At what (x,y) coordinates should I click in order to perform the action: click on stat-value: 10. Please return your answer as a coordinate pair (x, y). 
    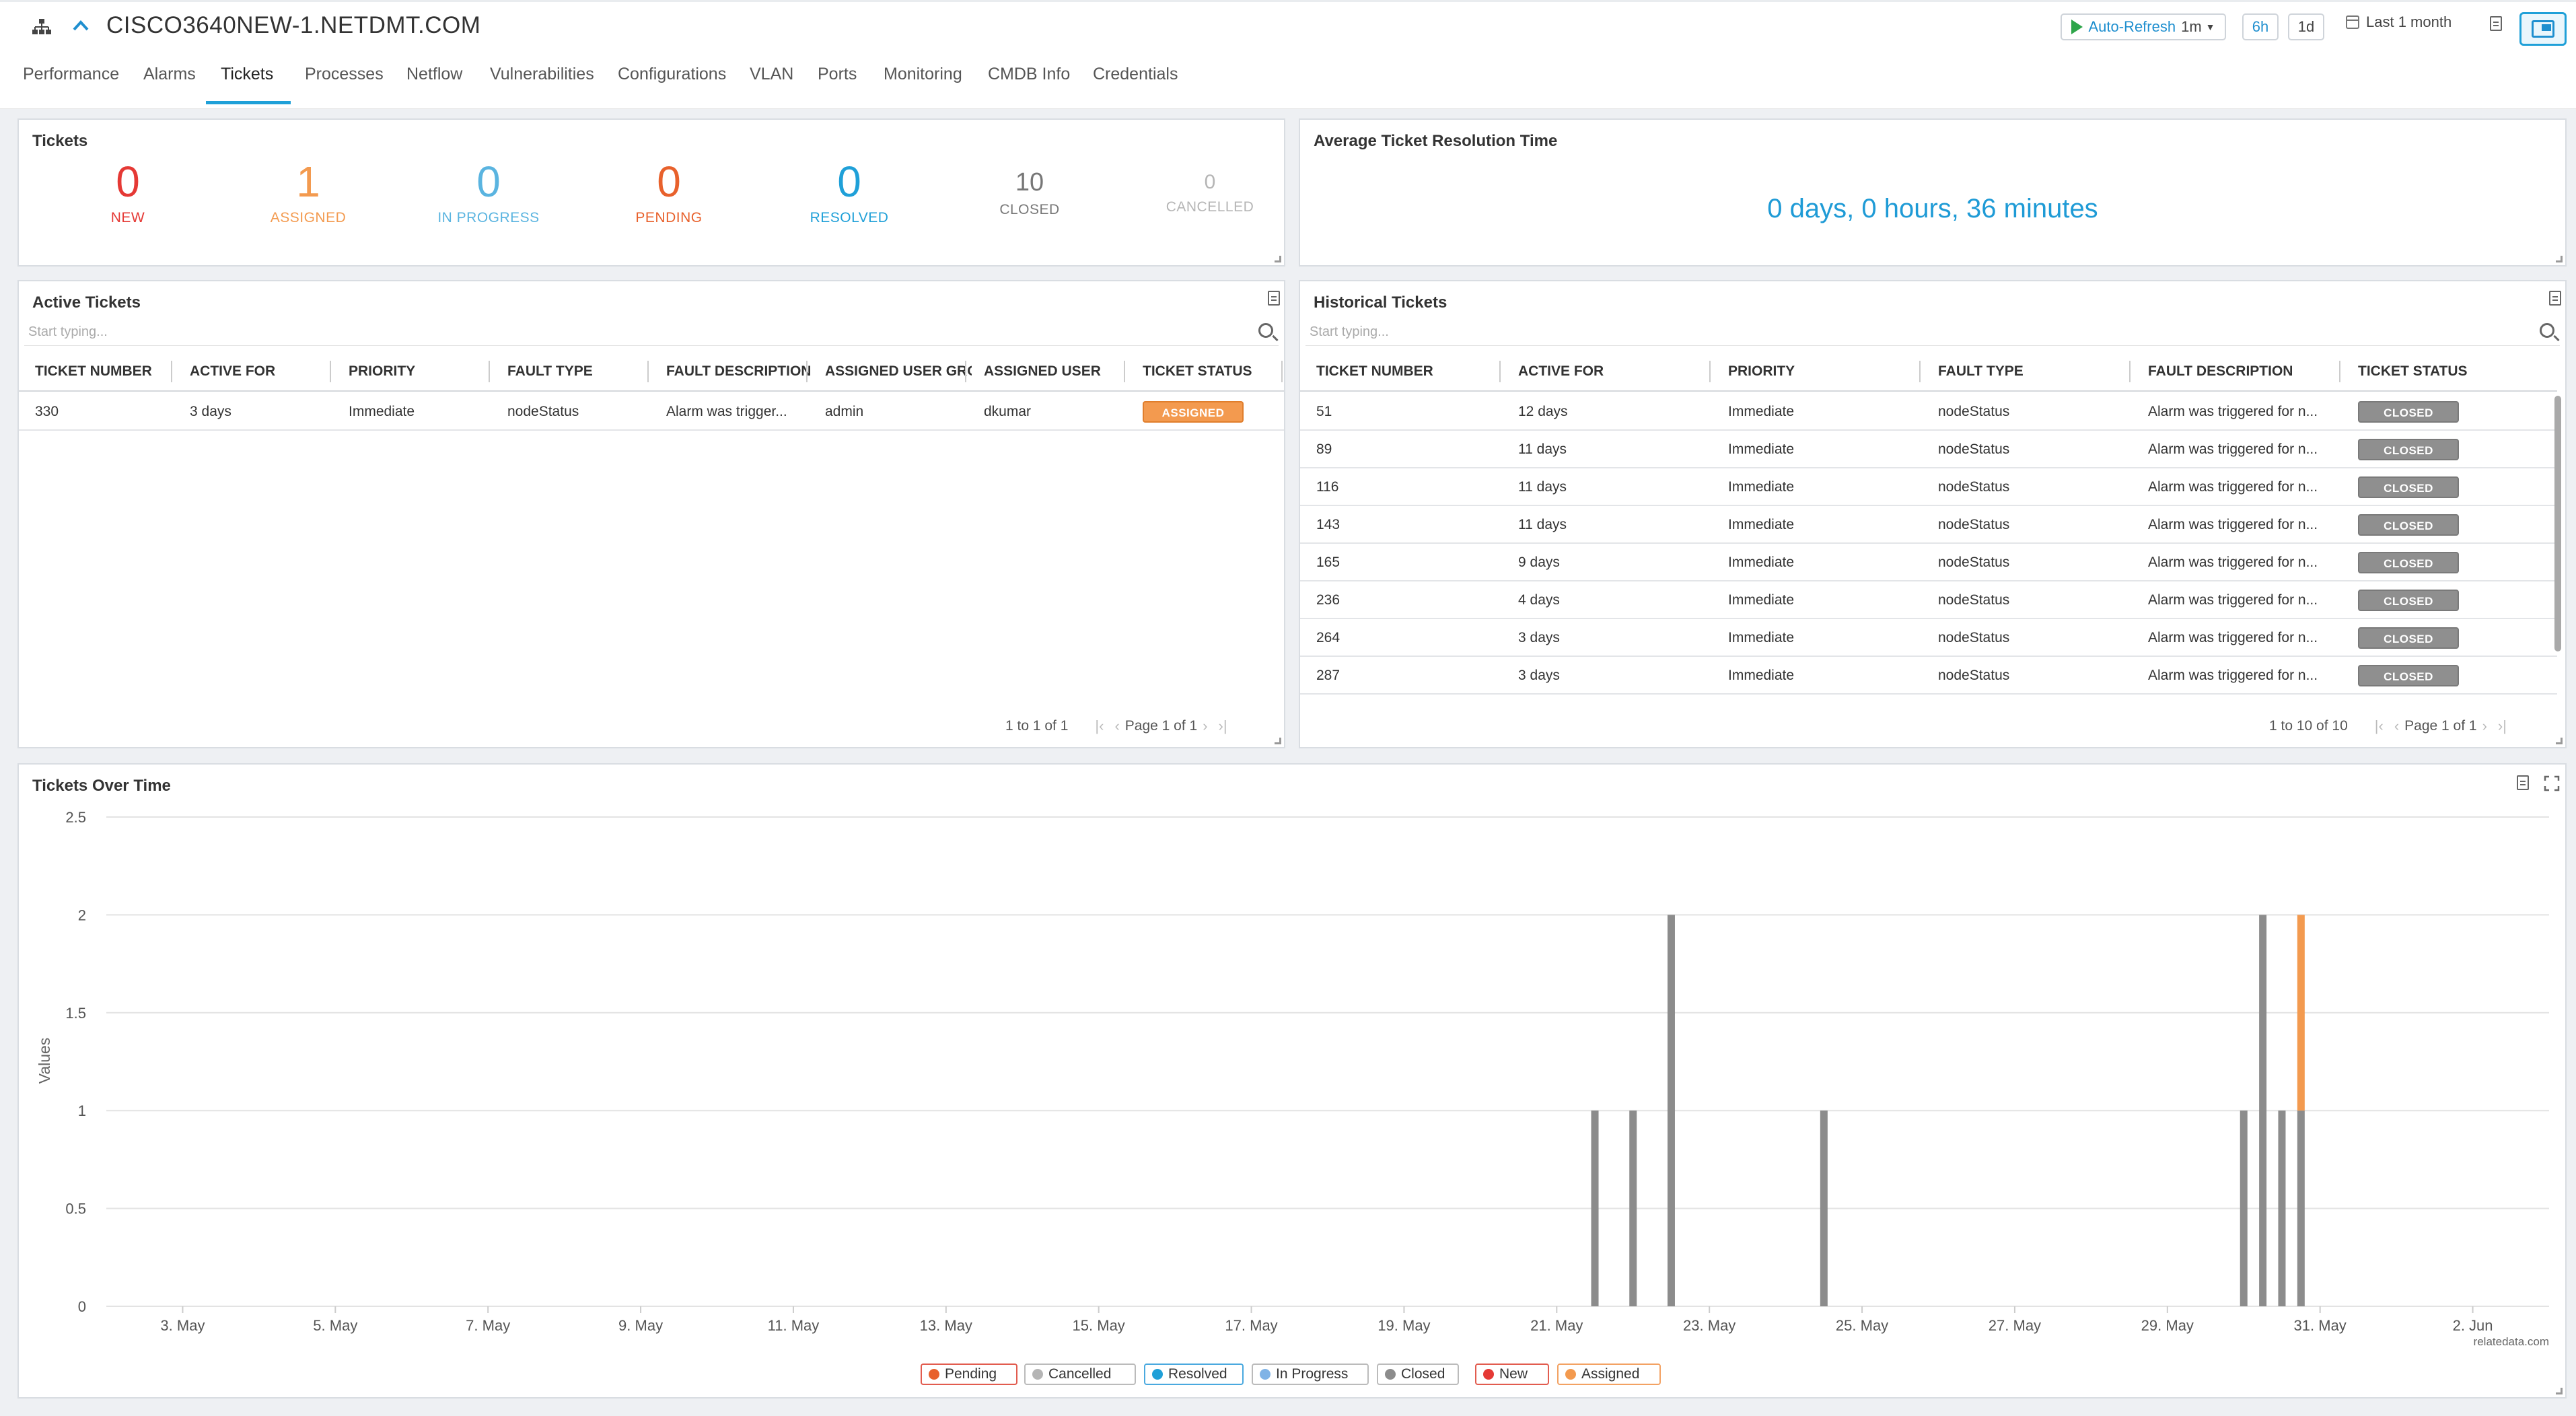
    Looking at the image, I should click on (1029, 182).